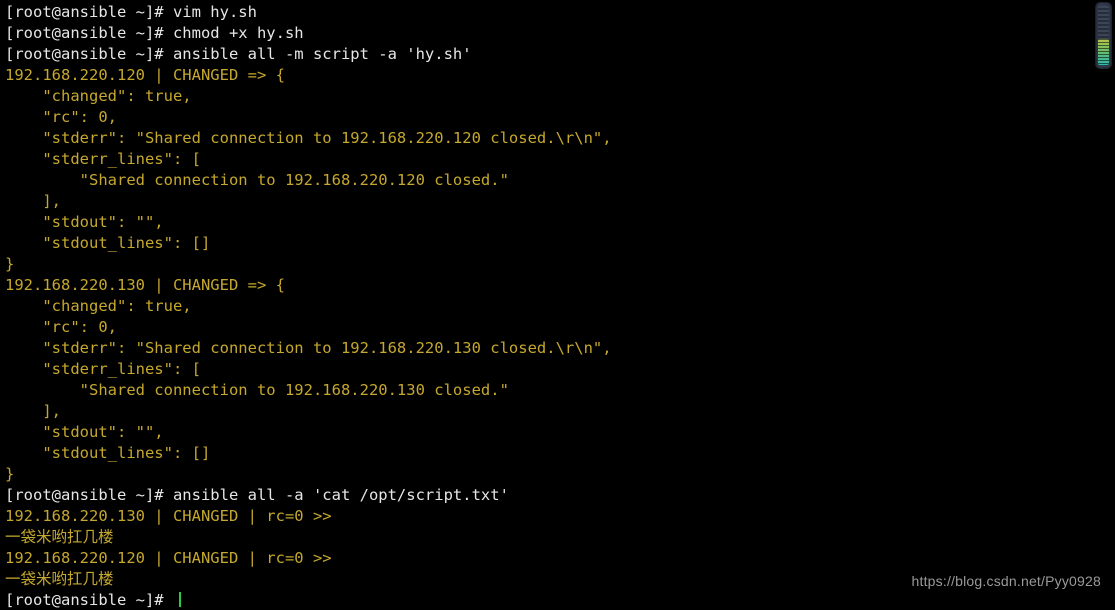  I want to click on terminal-command-line: [root@ansible ~]# vim hy.sh, so click(131, 12).